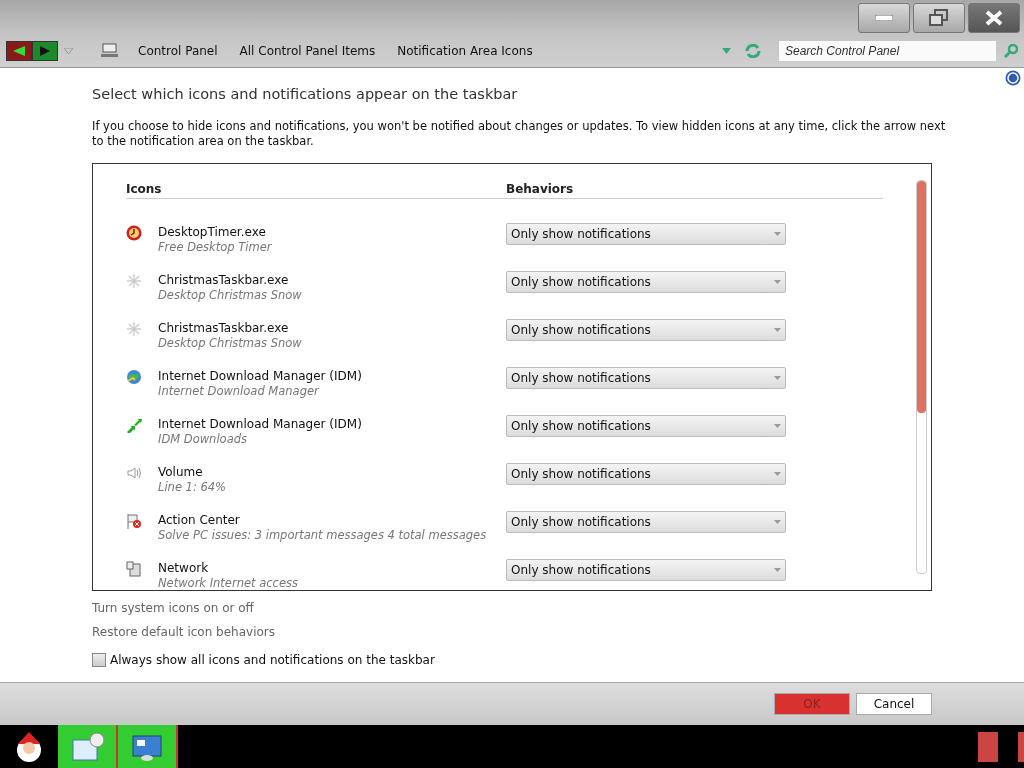 The height and width of the screenshot is (768, 1024). What do you see at coordinates (134, 425) in the screenshot?
I see `arrows-icon` at bounding box center [134, 425].